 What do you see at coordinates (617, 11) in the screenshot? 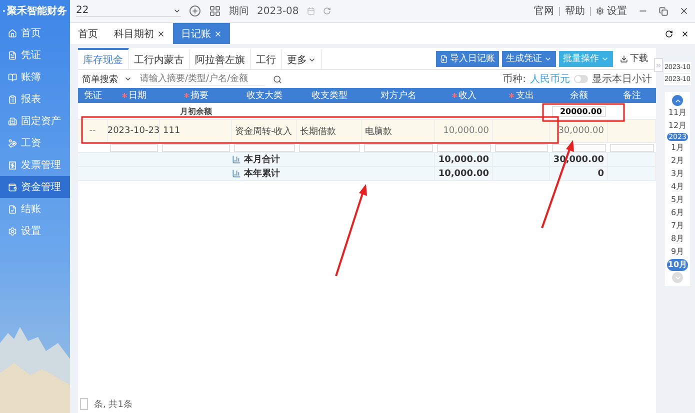
I see `top-link: 设置` at bounding box center [617, 11].